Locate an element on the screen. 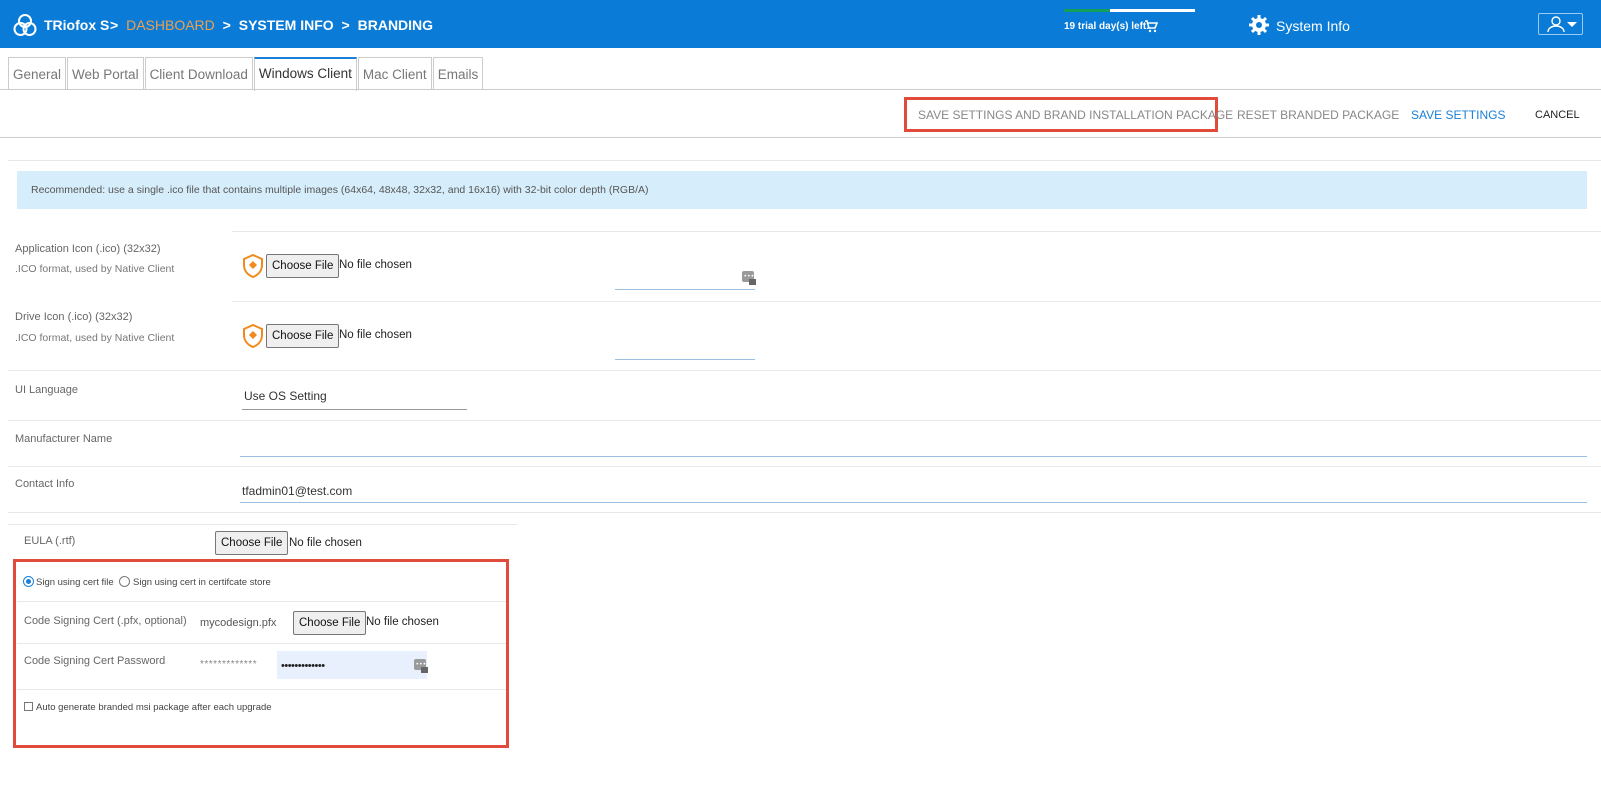 This screenshot has width=1601, height=804. ui-language-select: Use OS Setting is located at coordinates (285, 396).